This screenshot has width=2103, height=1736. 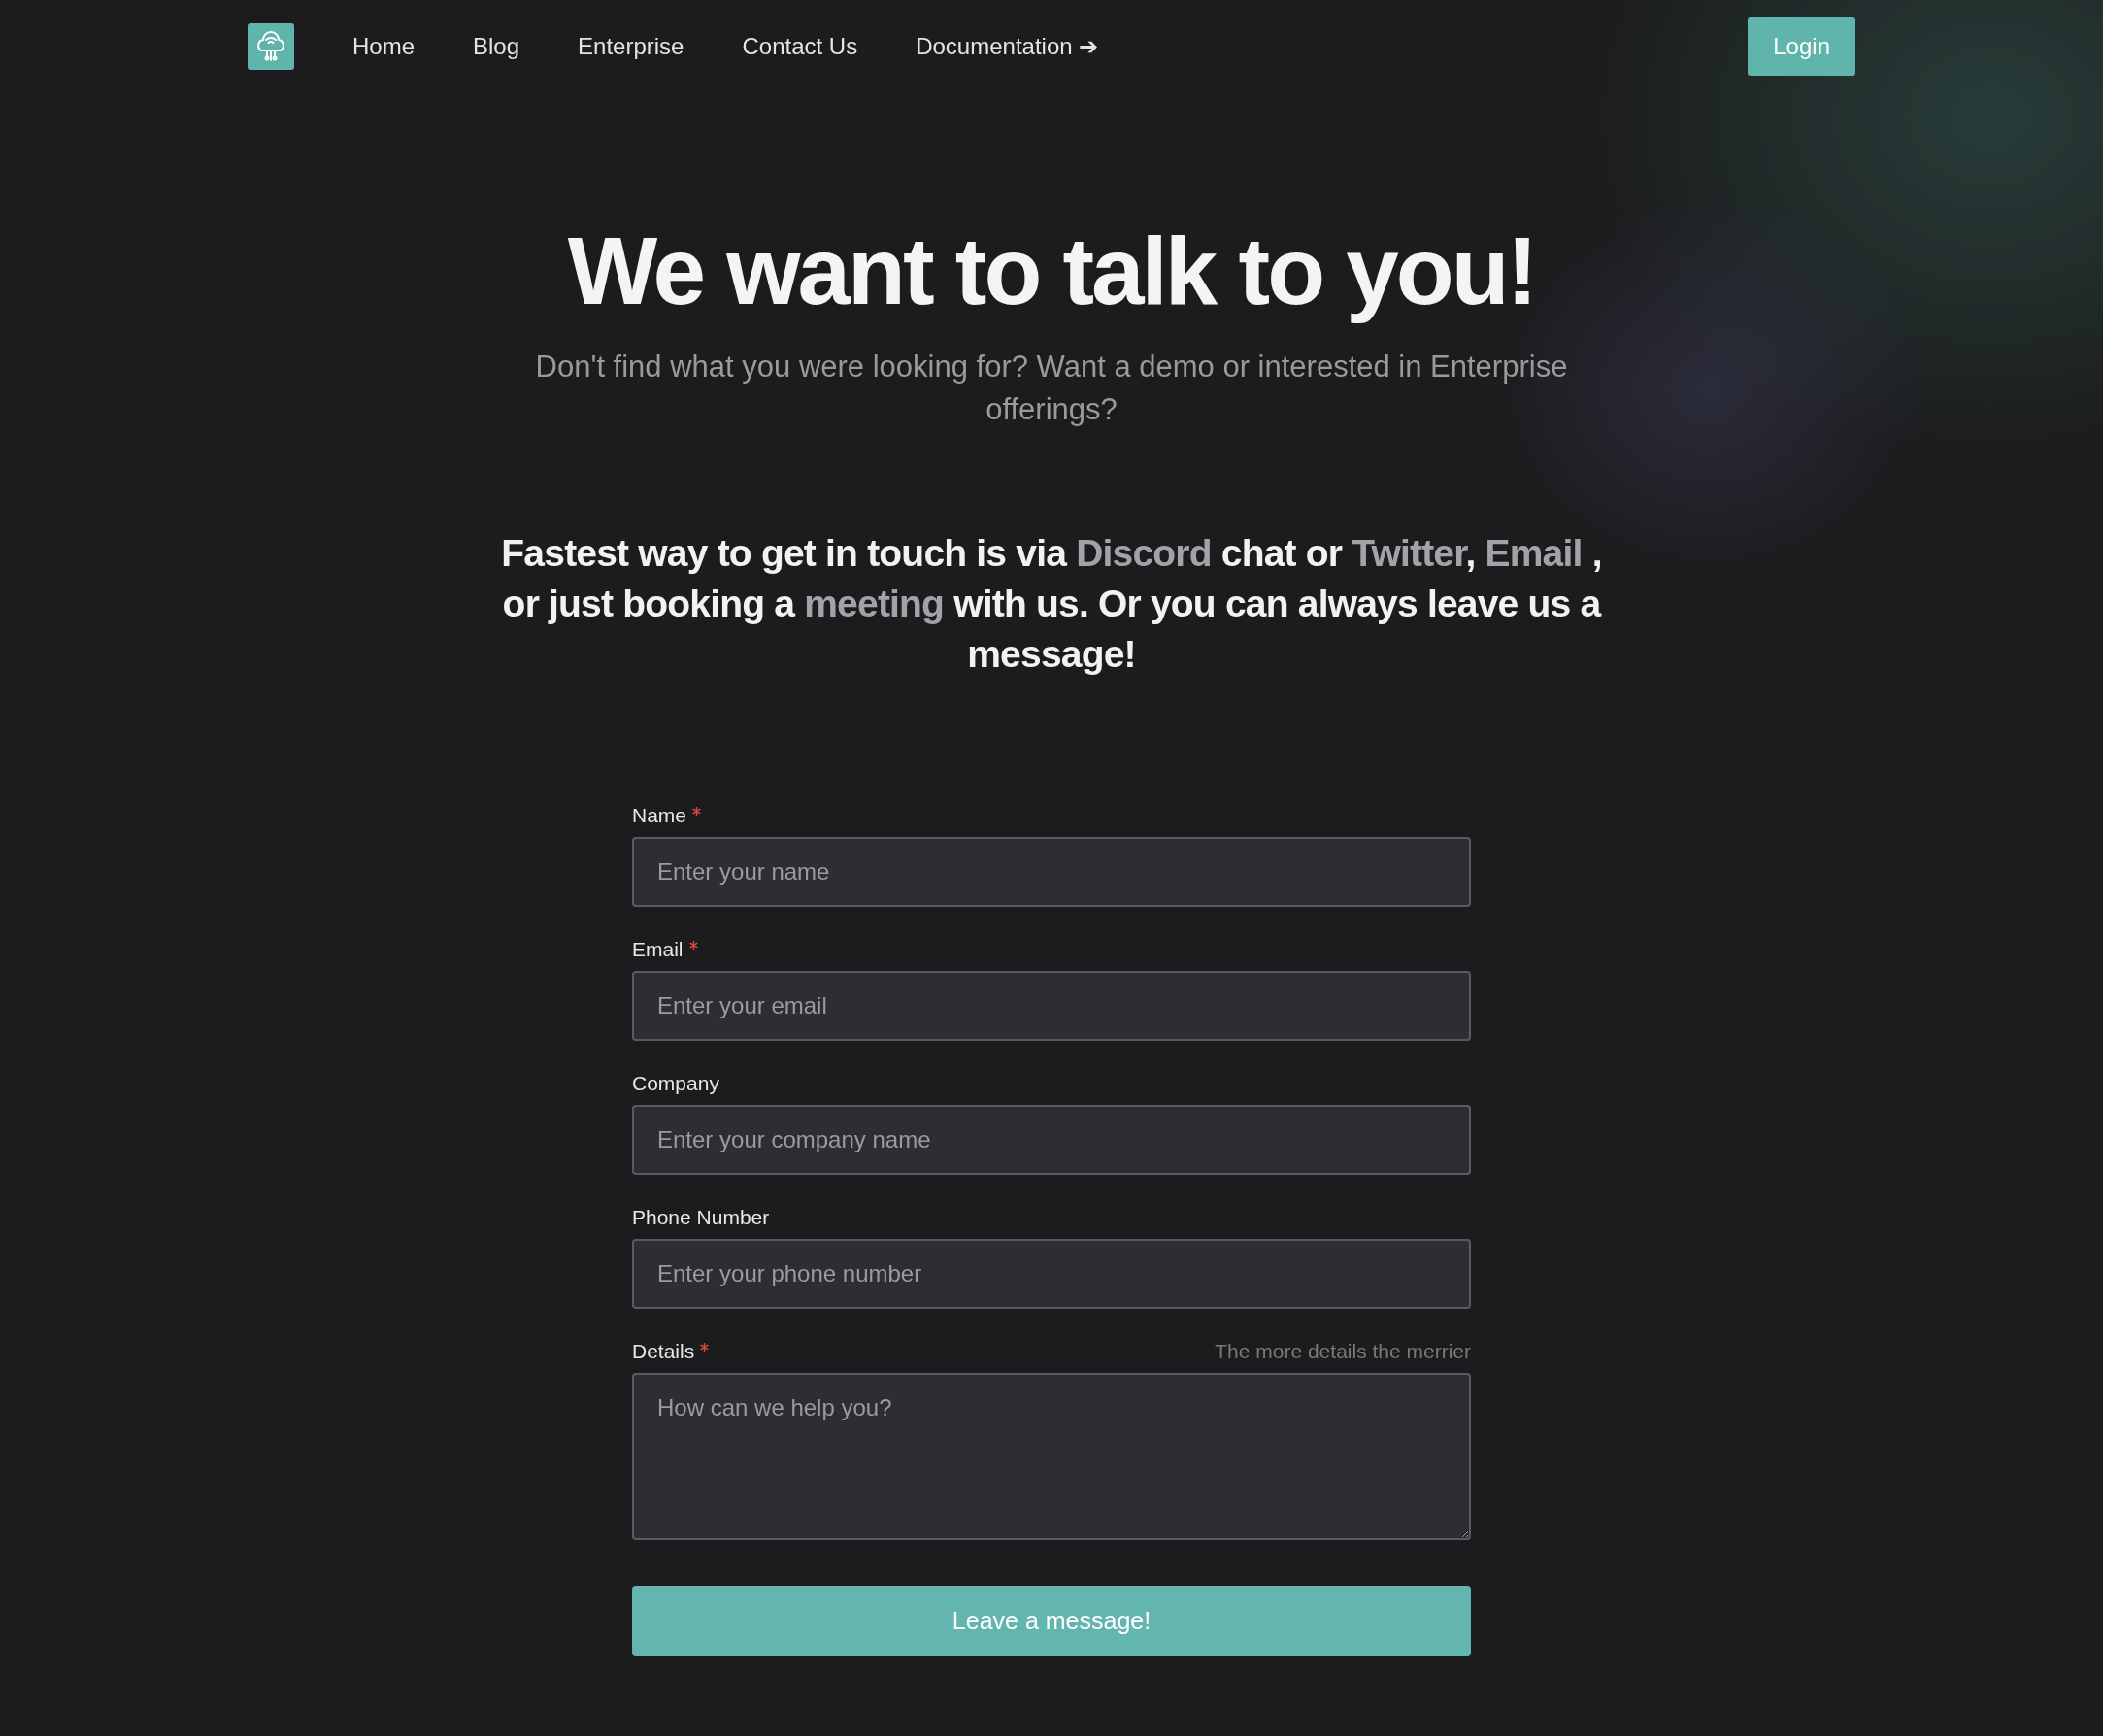 I want to click on text-area: How can we help you?, so click(x=1051, y=1456).